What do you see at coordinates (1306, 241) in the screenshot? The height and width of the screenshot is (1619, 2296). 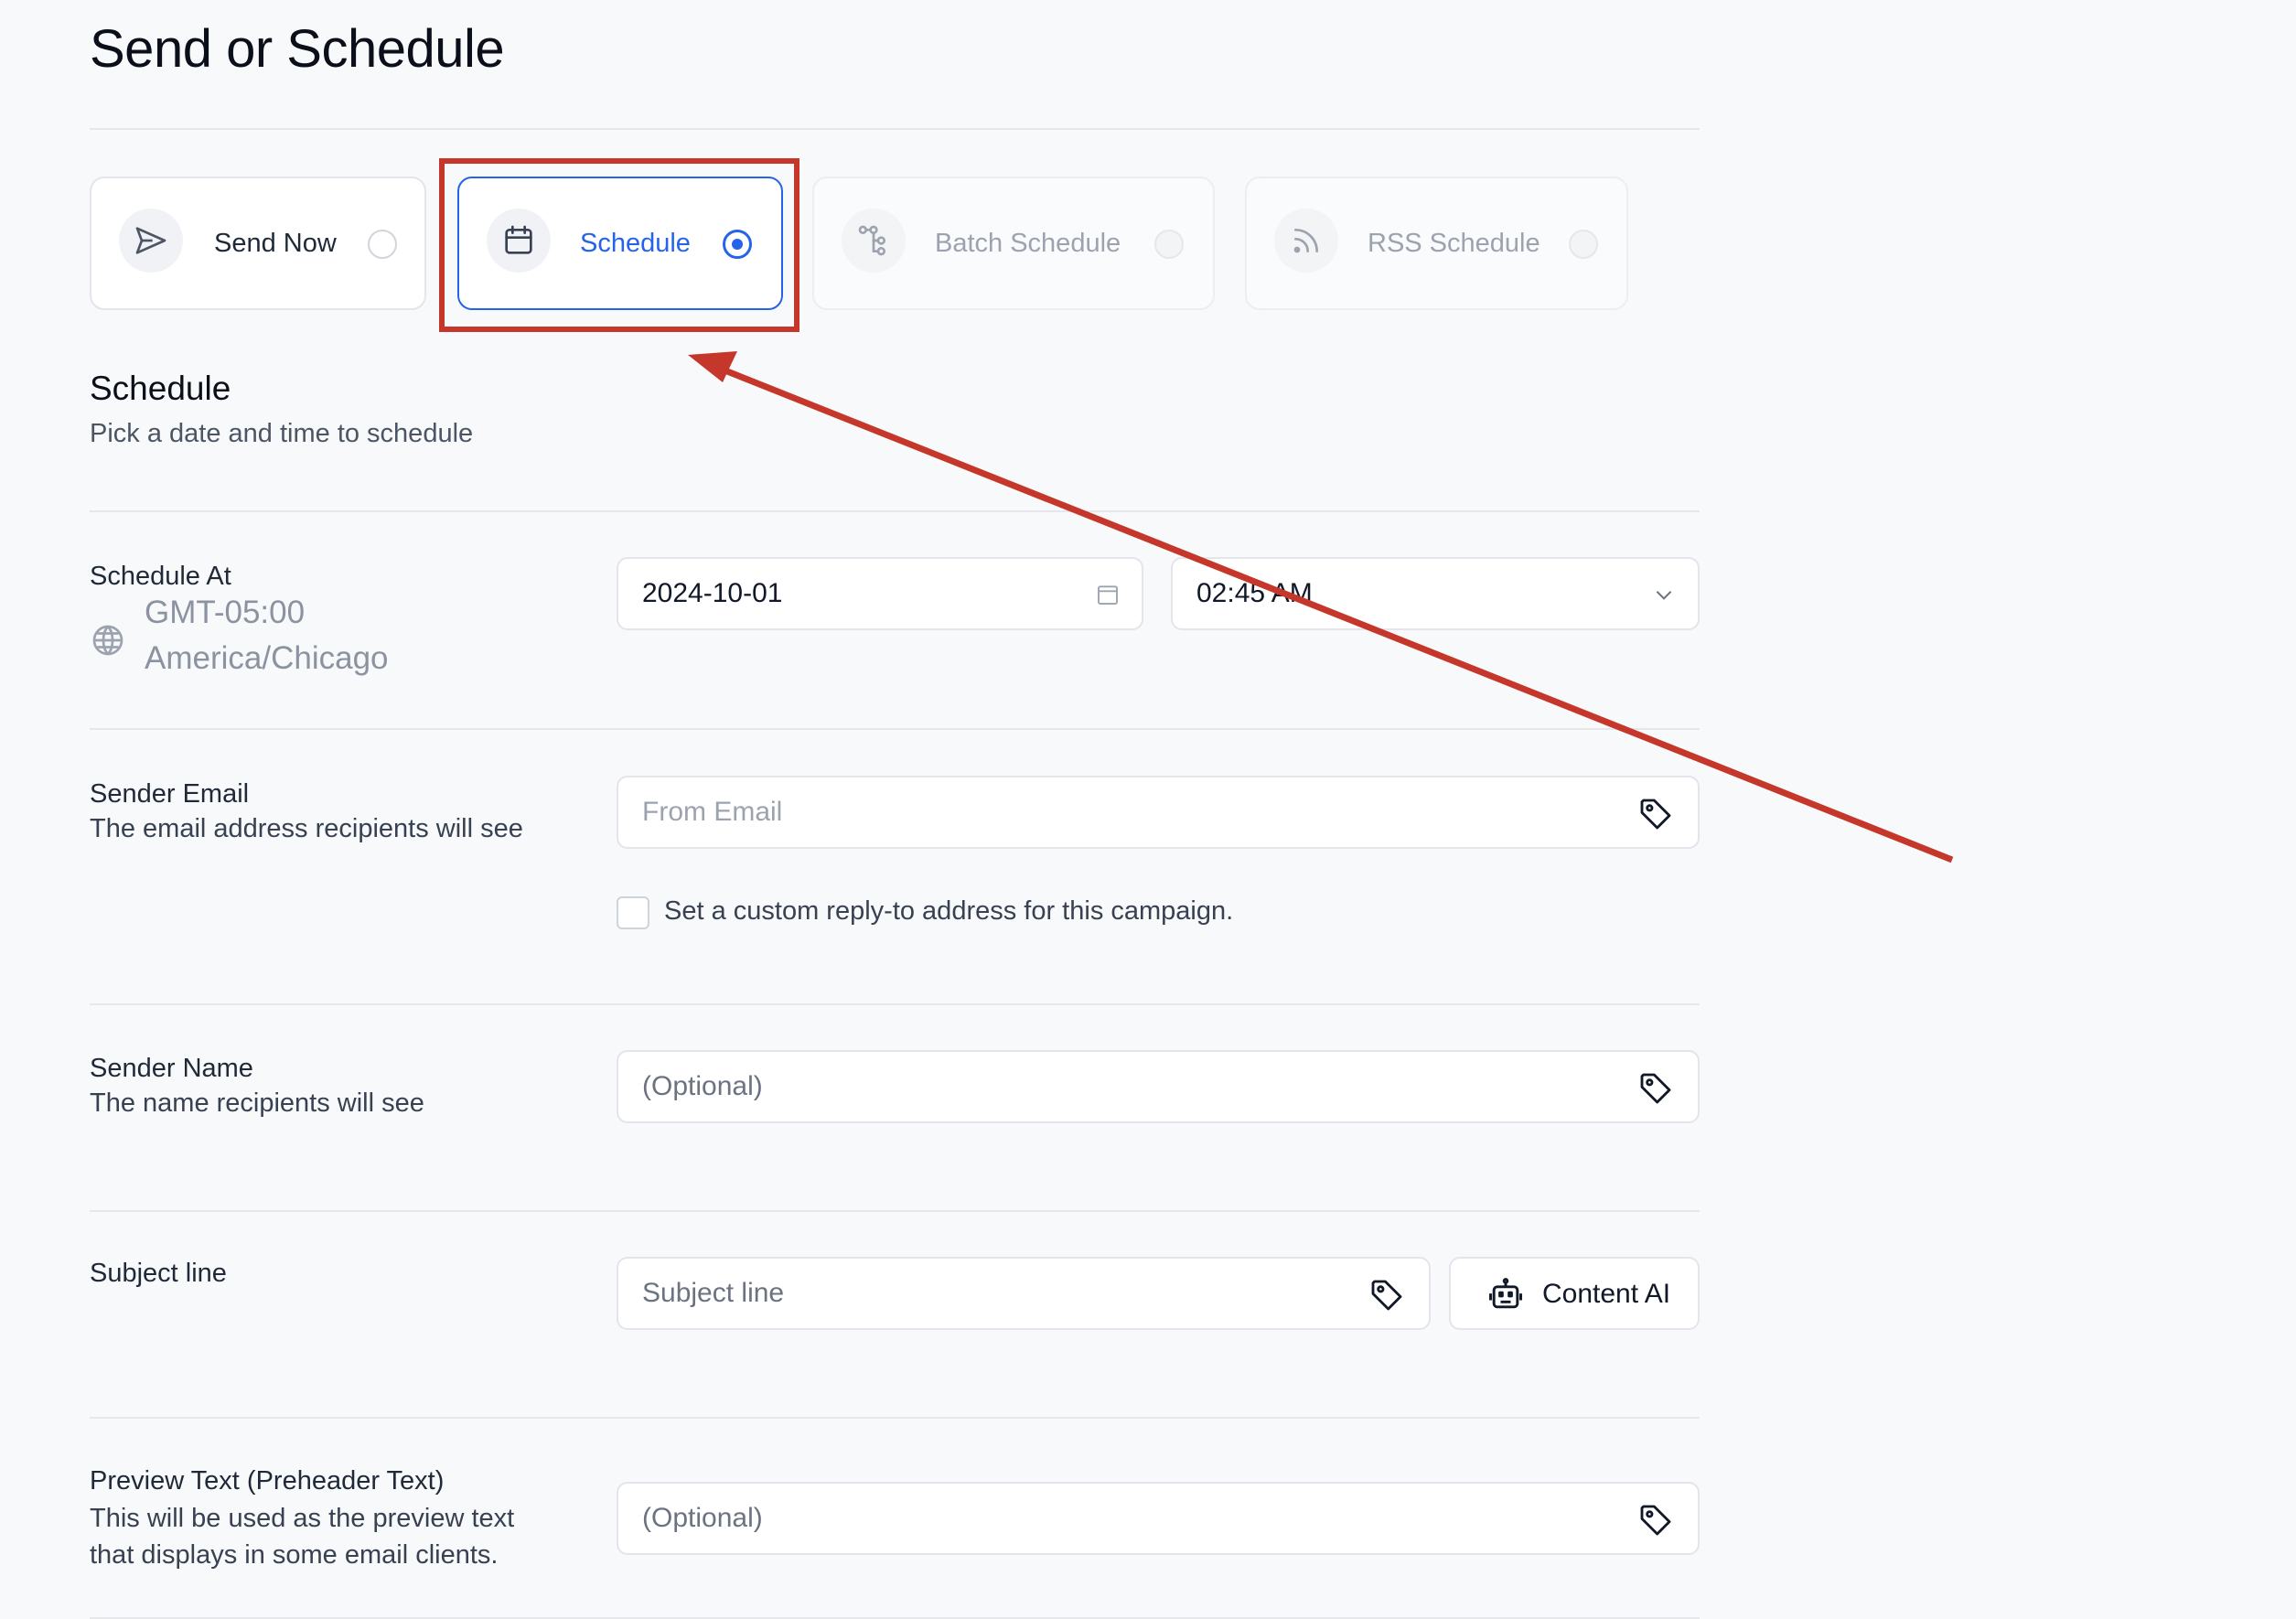 I see `rss-icon` at bounding box center [1306, 241].